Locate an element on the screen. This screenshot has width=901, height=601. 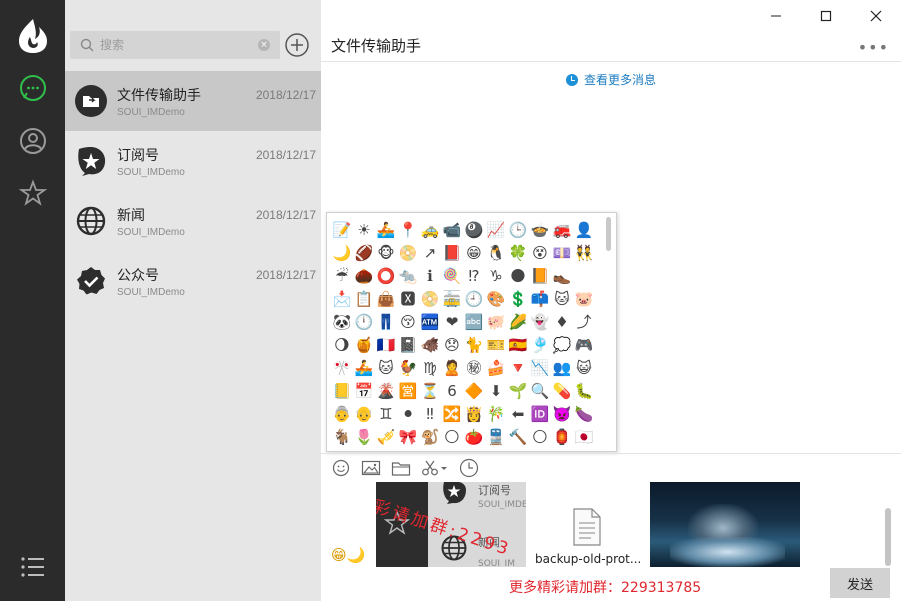
history-button is located at coordinates (469, 468).